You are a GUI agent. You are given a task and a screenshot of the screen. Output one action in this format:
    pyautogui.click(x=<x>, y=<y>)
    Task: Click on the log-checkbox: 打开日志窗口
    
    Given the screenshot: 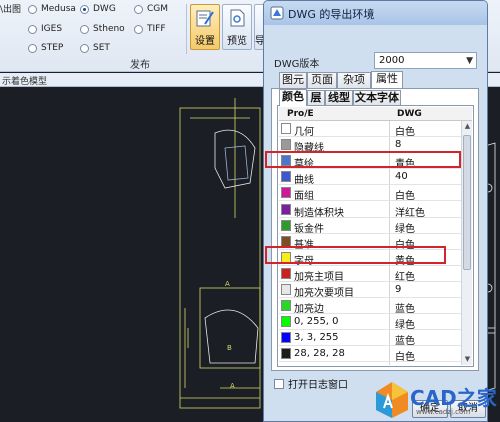 What is the action you would take?
    pyautogui.click(x=311, y=383)
    